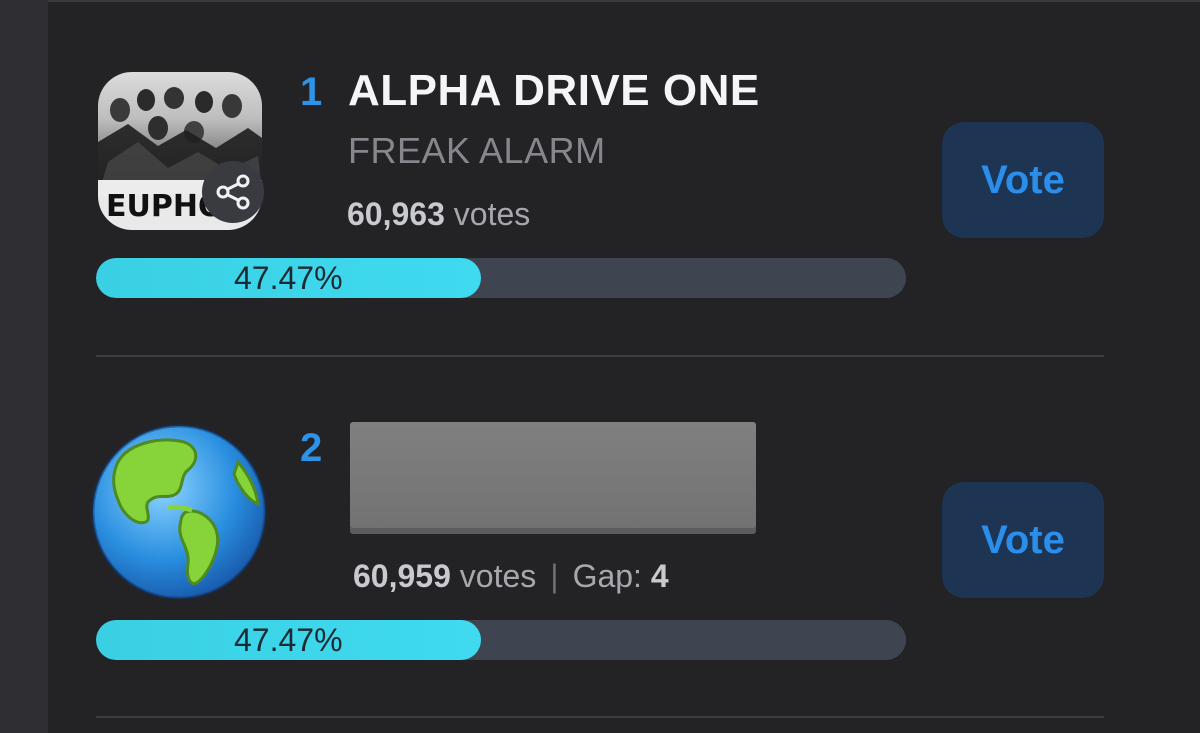  Describe the element at coordinates (607, 576) in the screenshot. I see `gap-label: Gap:` at that location.